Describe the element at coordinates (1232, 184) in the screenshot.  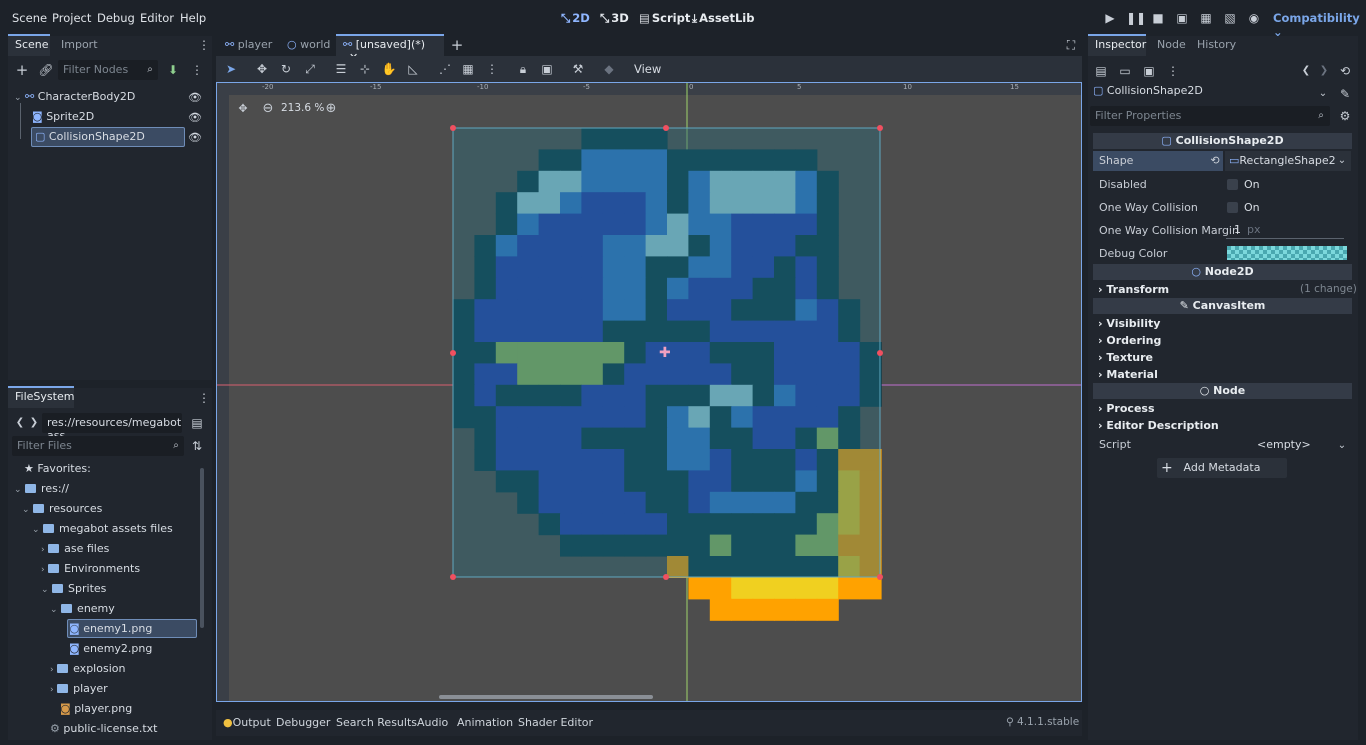
I see `disabled-checkbox` at that location.